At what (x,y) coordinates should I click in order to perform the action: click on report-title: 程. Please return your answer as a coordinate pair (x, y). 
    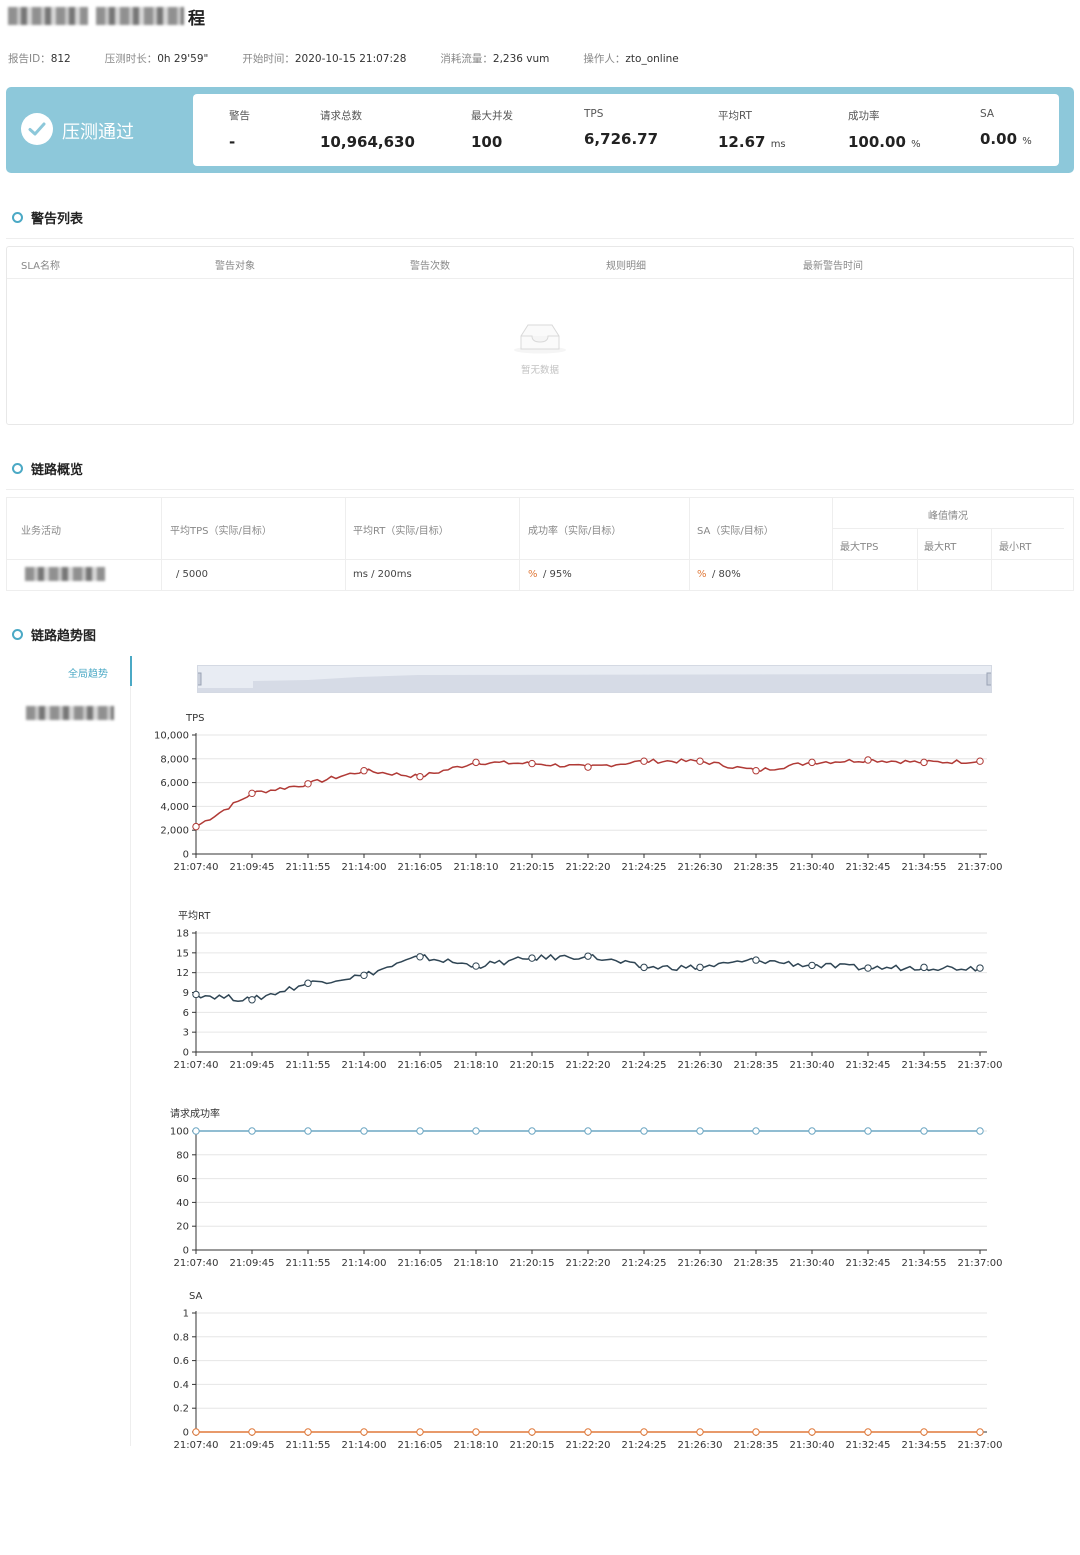
    Looking at the image, I should click on (106, 16).